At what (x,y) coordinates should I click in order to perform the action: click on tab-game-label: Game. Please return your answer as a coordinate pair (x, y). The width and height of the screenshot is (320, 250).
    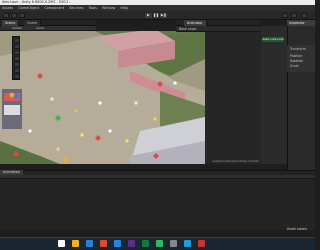
    Looking at the image, I should click on (32, 23).